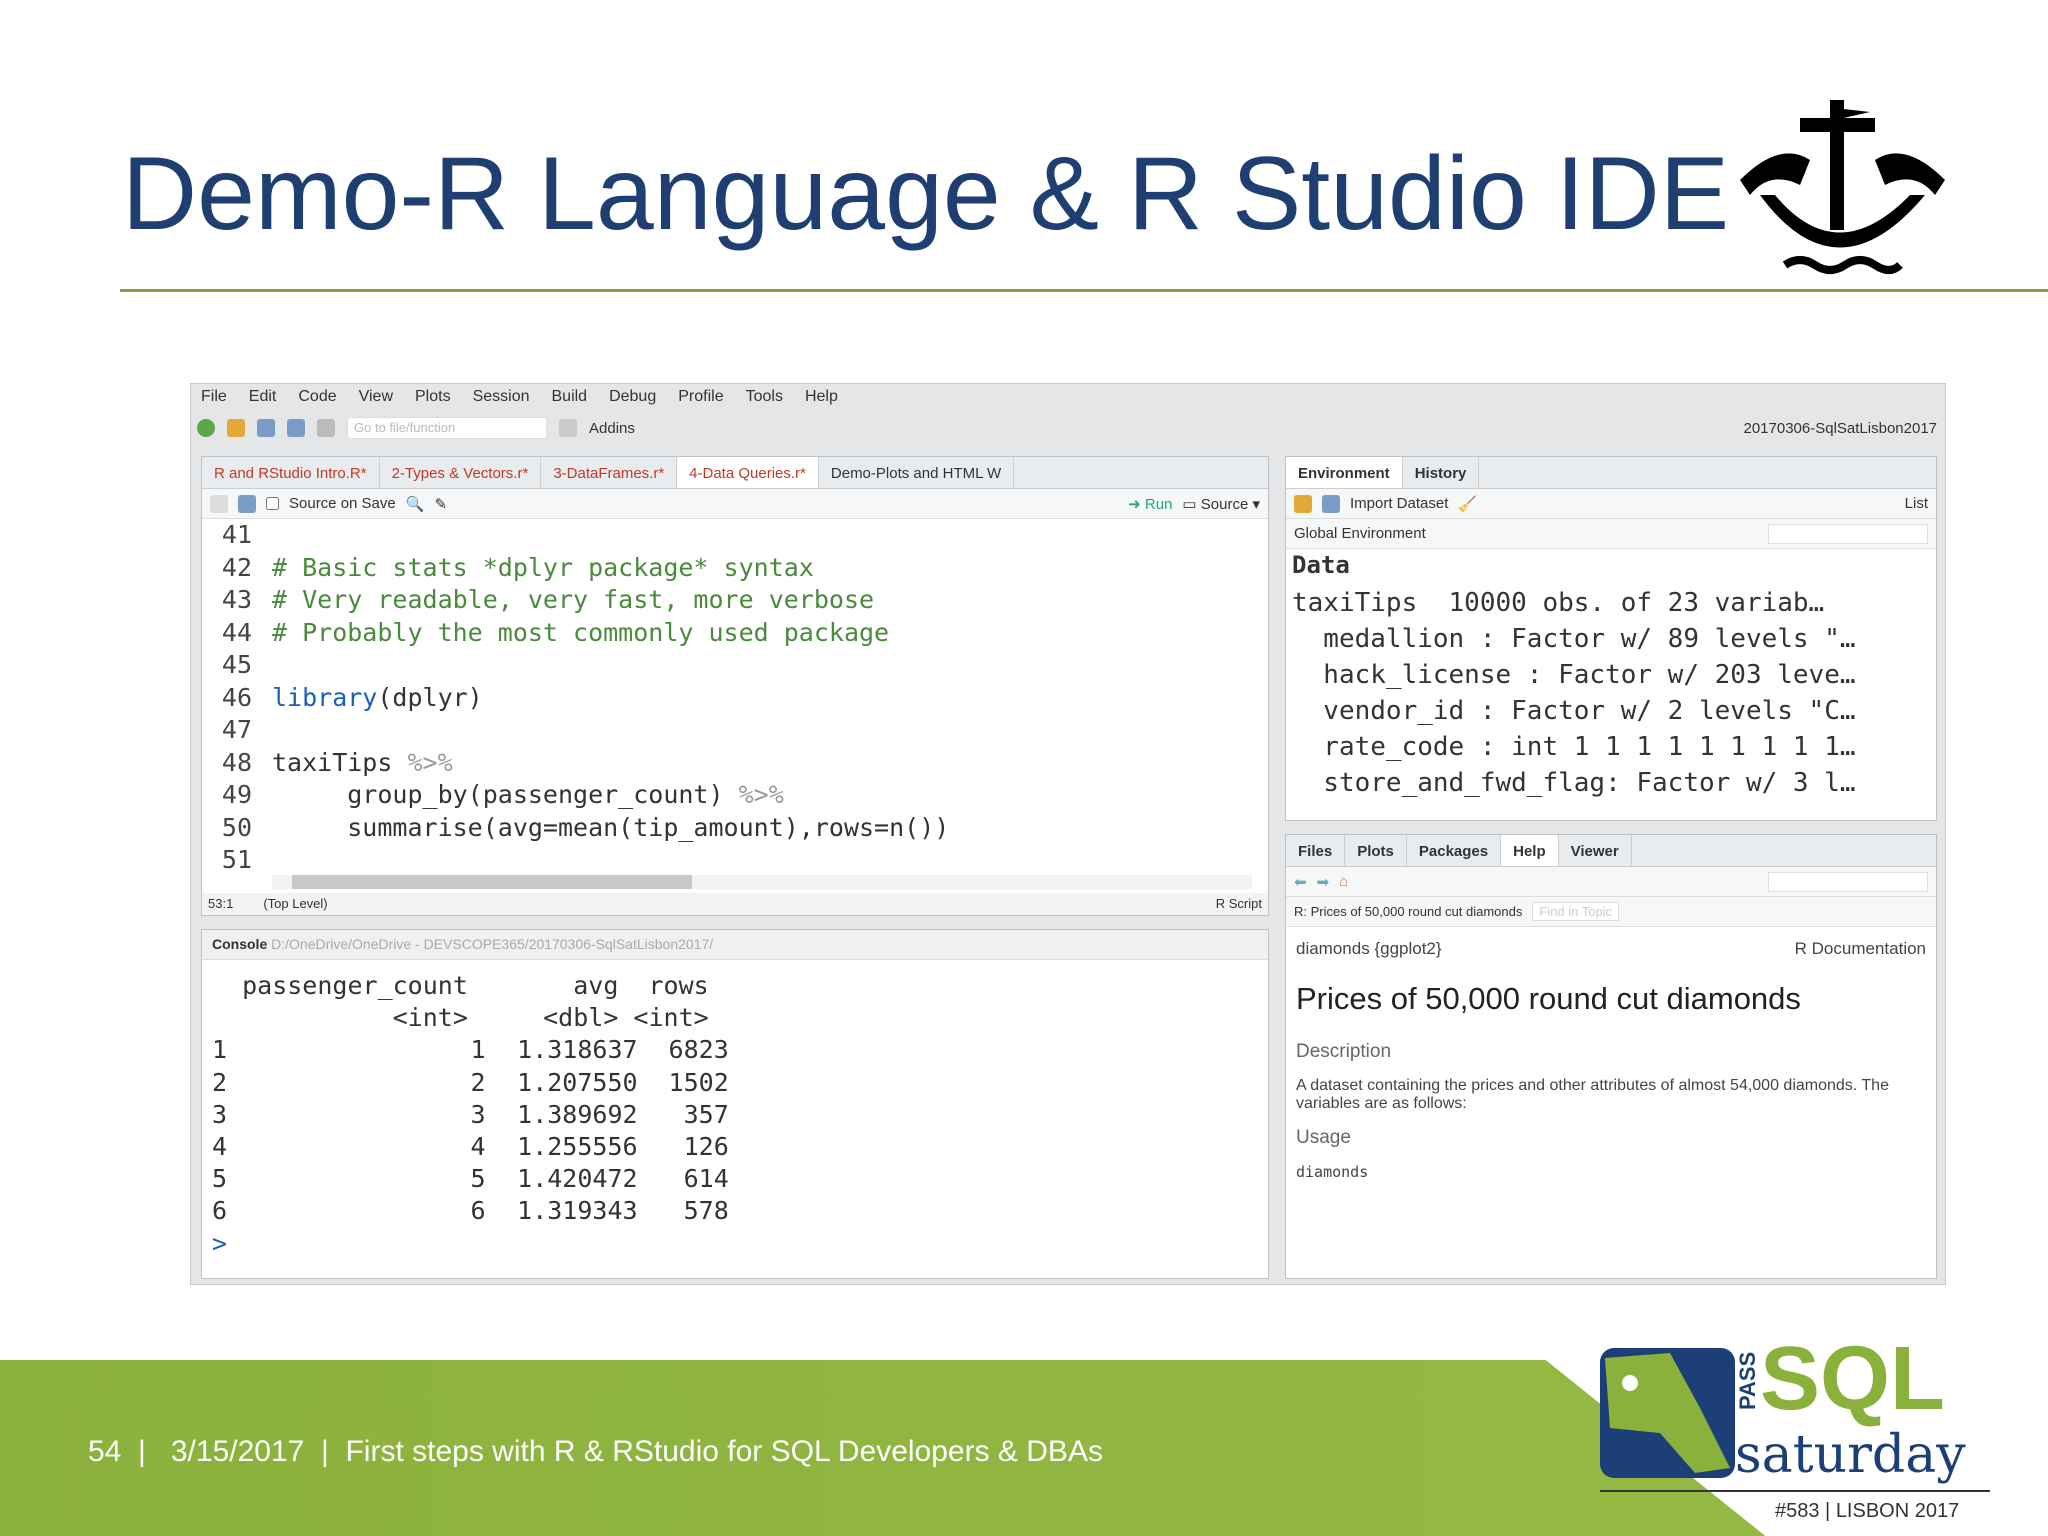  What do you see at coordinates (762, 882) in the screenshot?
I see `horizontal-scrollbar` at bounding box center [762, 882].